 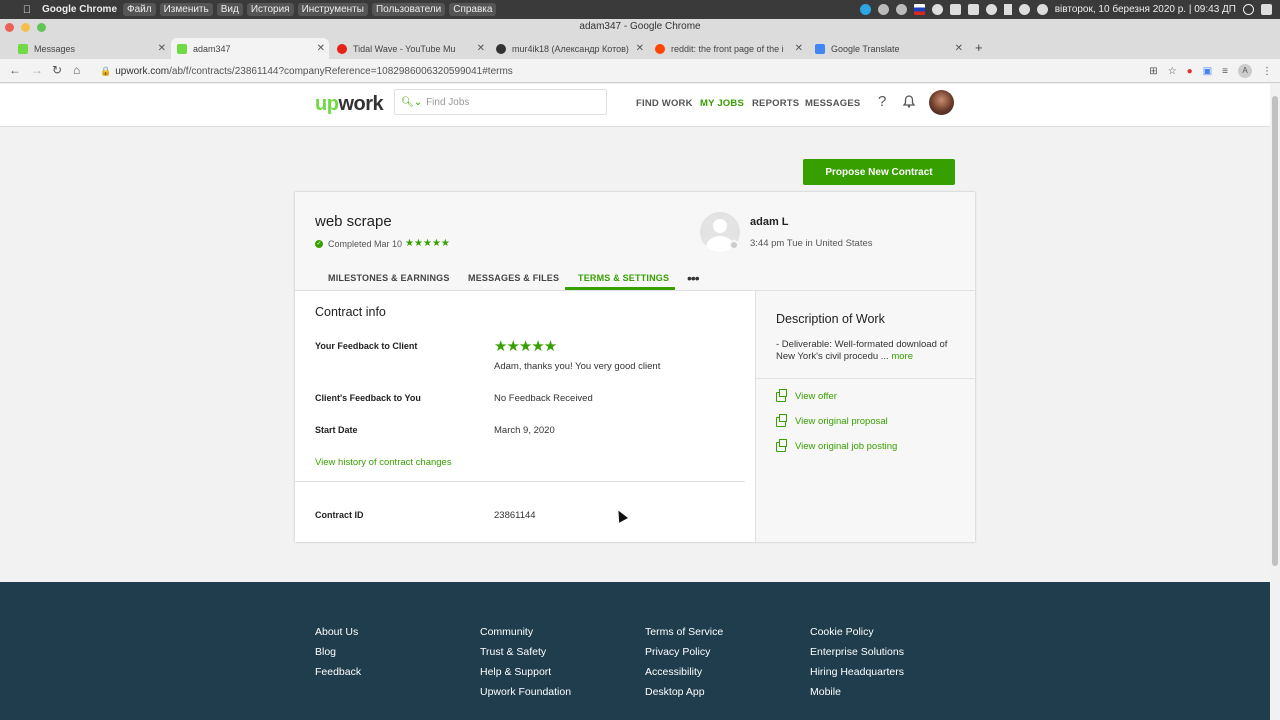 I want to click on menu-icon, so click(x=1266, y=9).